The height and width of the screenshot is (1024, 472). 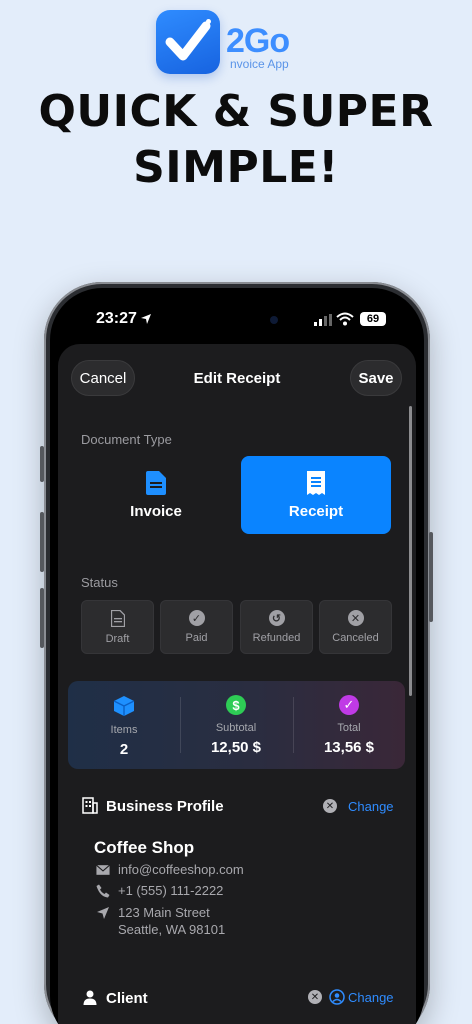 I want to click on status-paid: ✓ Paid, so click(x=196, y=627).